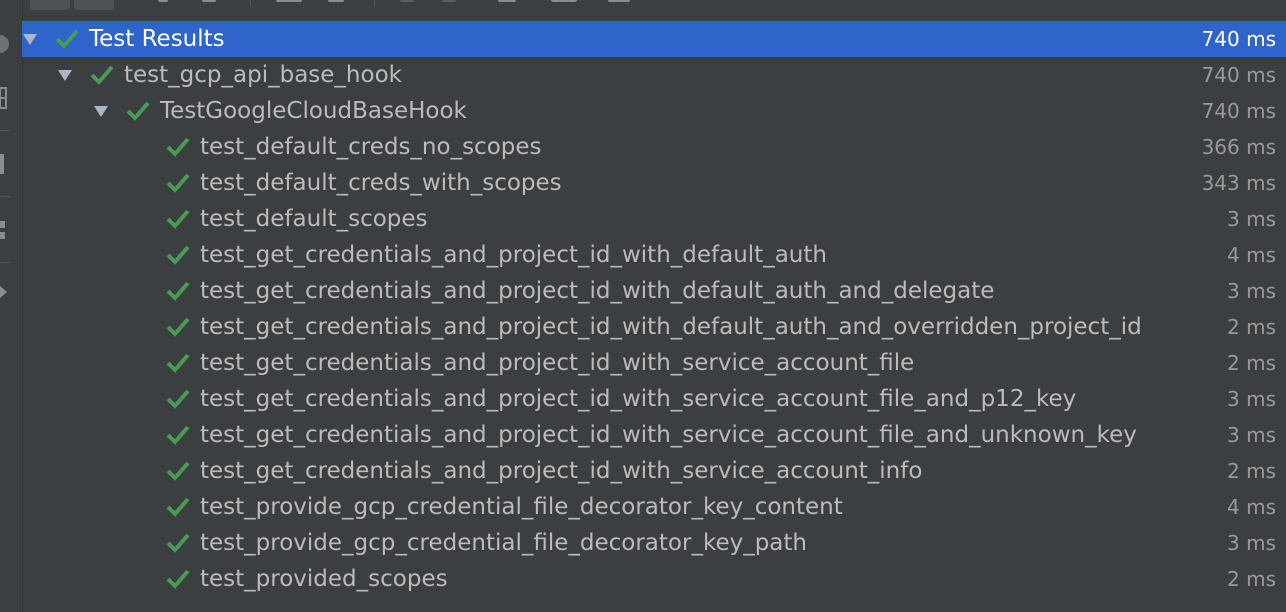 The width and height of the screenshot is (1286, 612). What do you see at coordinates (1238, 147) in the screenshot?
I see `duration: 366 ms` at bounding box center [1238, 147].